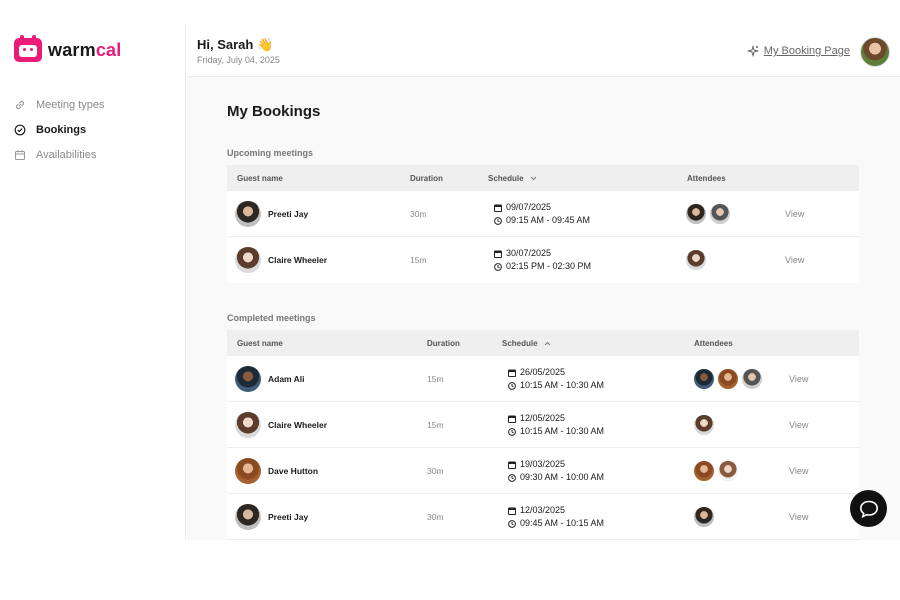 The image size is (900, 600). Describe the element at coordinates (875, 52) in the screenshot. I see `user-avatar` at that location.